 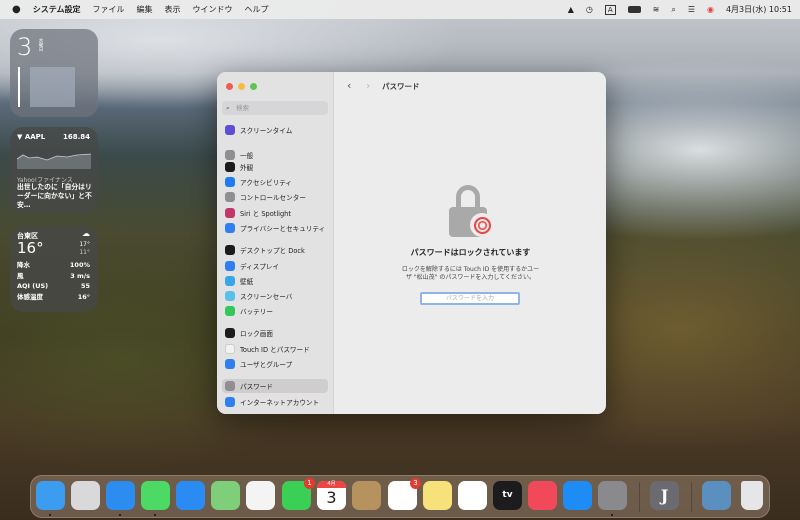 I want to click on sidebar-item: デスクトップと Dock, so click(x=275, y=250).